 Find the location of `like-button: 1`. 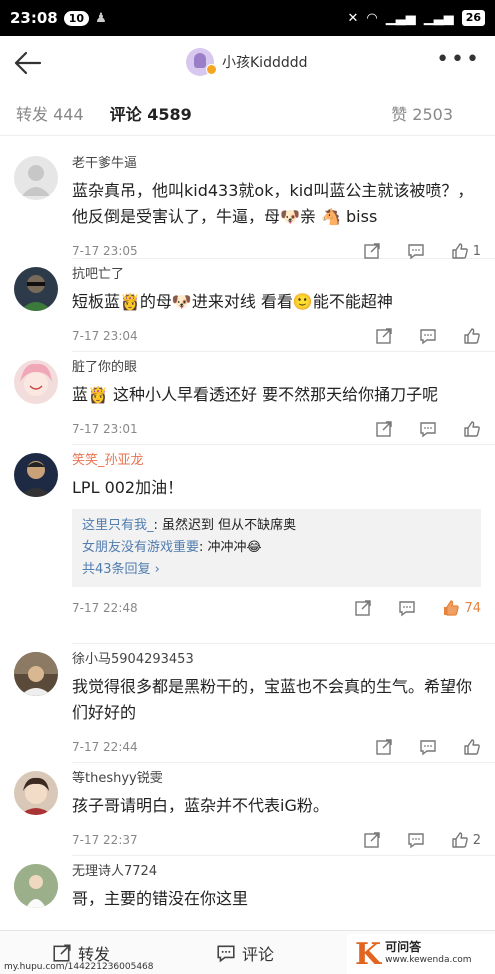

like-button: 1 is located at coordinates (466, 251).